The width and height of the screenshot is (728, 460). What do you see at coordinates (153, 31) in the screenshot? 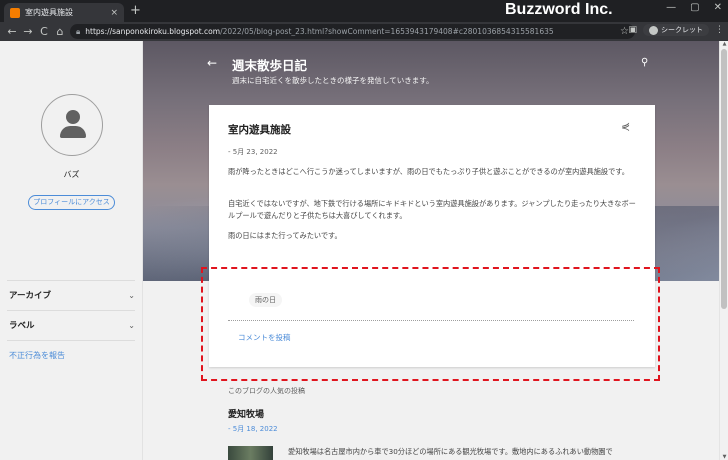
I see `url-host: https://sanponokiroku.blogspot.com` at bounding box center [153, 31].